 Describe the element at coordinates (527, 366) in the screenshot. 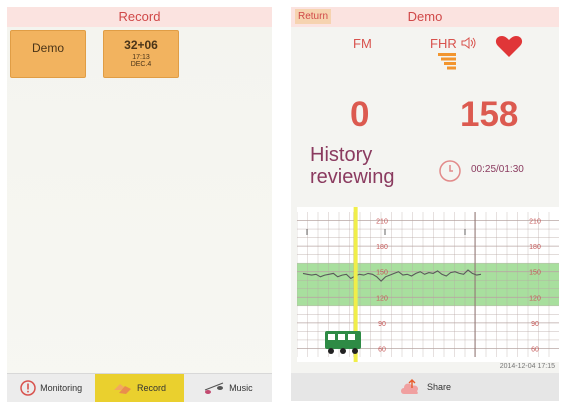

I see `chart-timestamp: 2014-12-04 17:15` at that location.